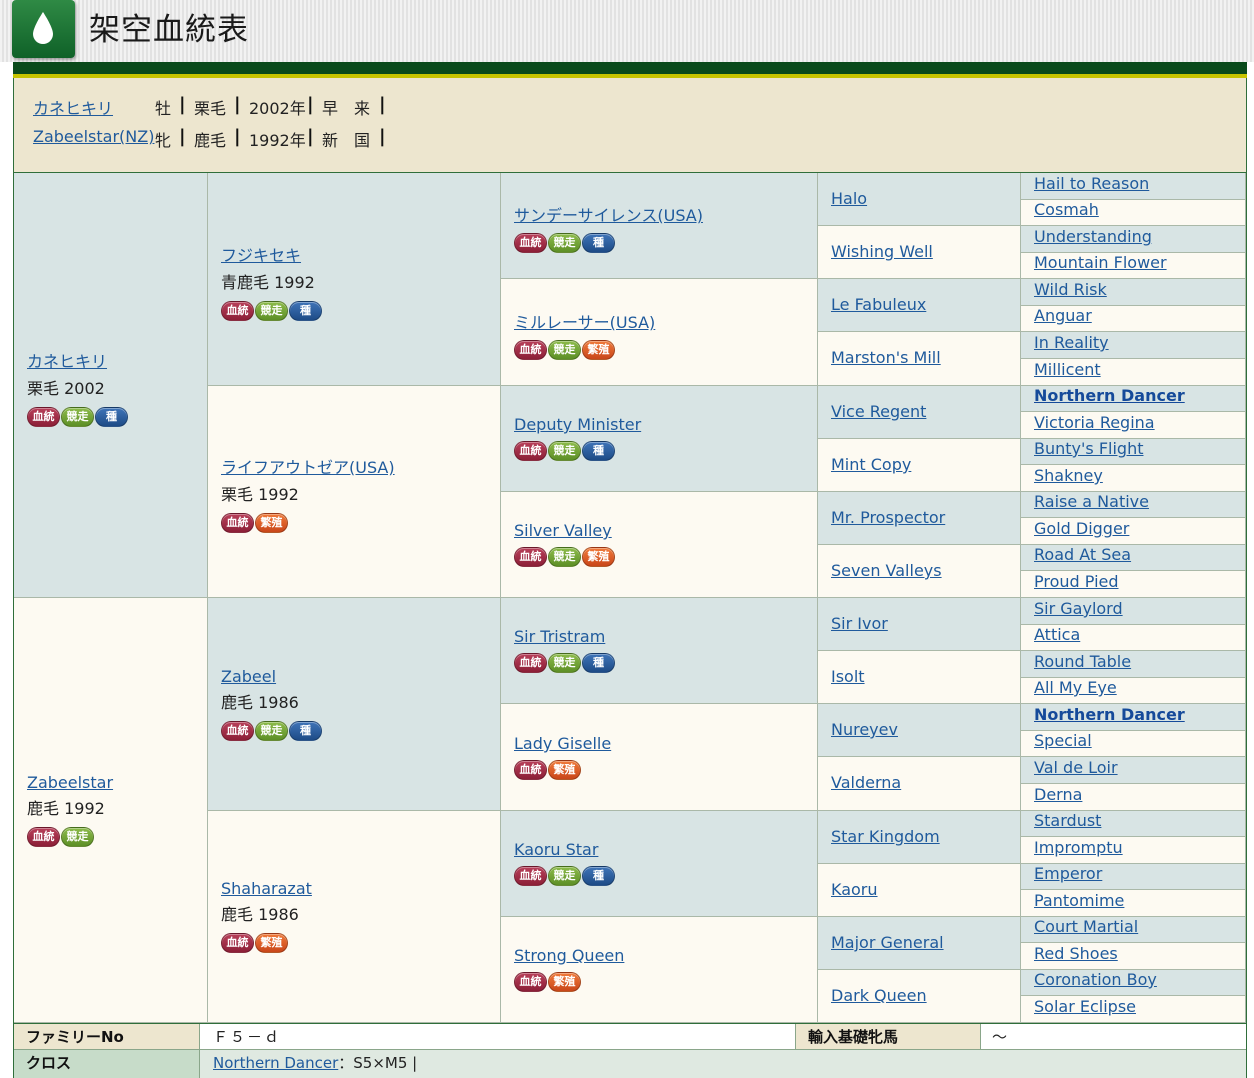 Image resolution: width=1254 pixels, height=1078 pixels. What do you see at coordinates (859, 623) in the screenshot?
I see `horse-name-link: Sir Ivor` at bounding box center [859, 623].